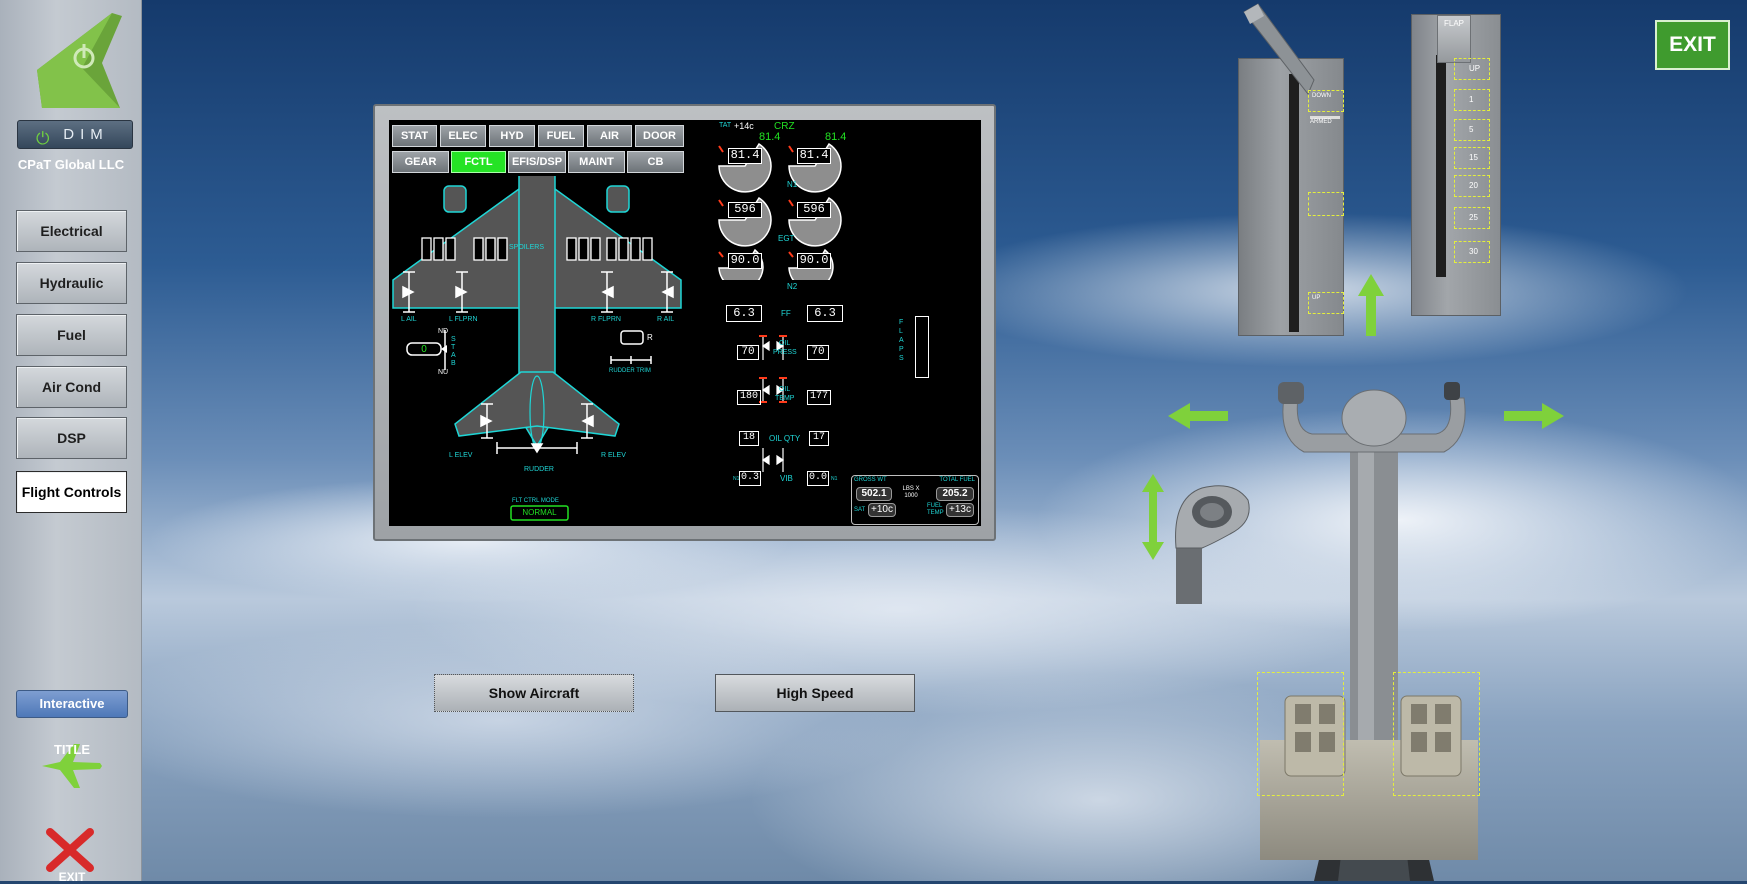  Describe the element at coordinates (860, 510) in the screenshot. I see `sat-label: SAT` at that location.